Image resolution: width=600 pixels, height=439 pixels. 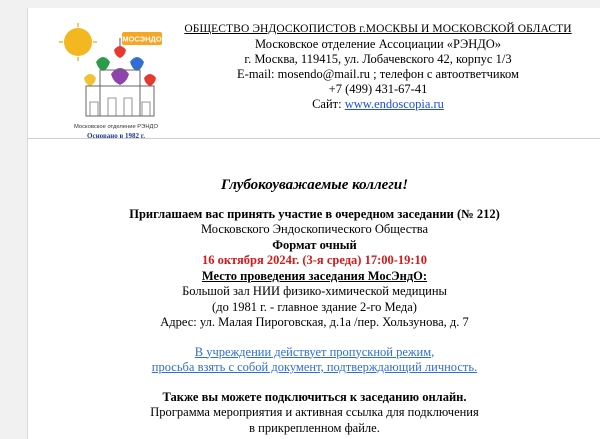 I want to click on branch-name: Московское отделение Ассоциации «РЭНДО», so click(x=378, y=44).